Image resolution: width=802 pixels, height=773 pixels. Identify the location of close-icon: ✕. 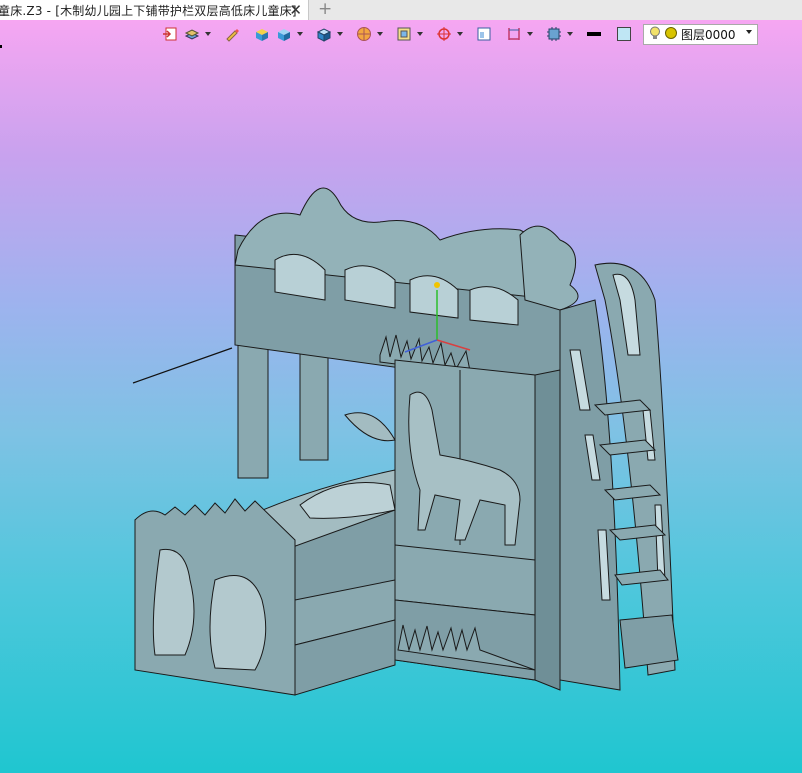
(295, 10).